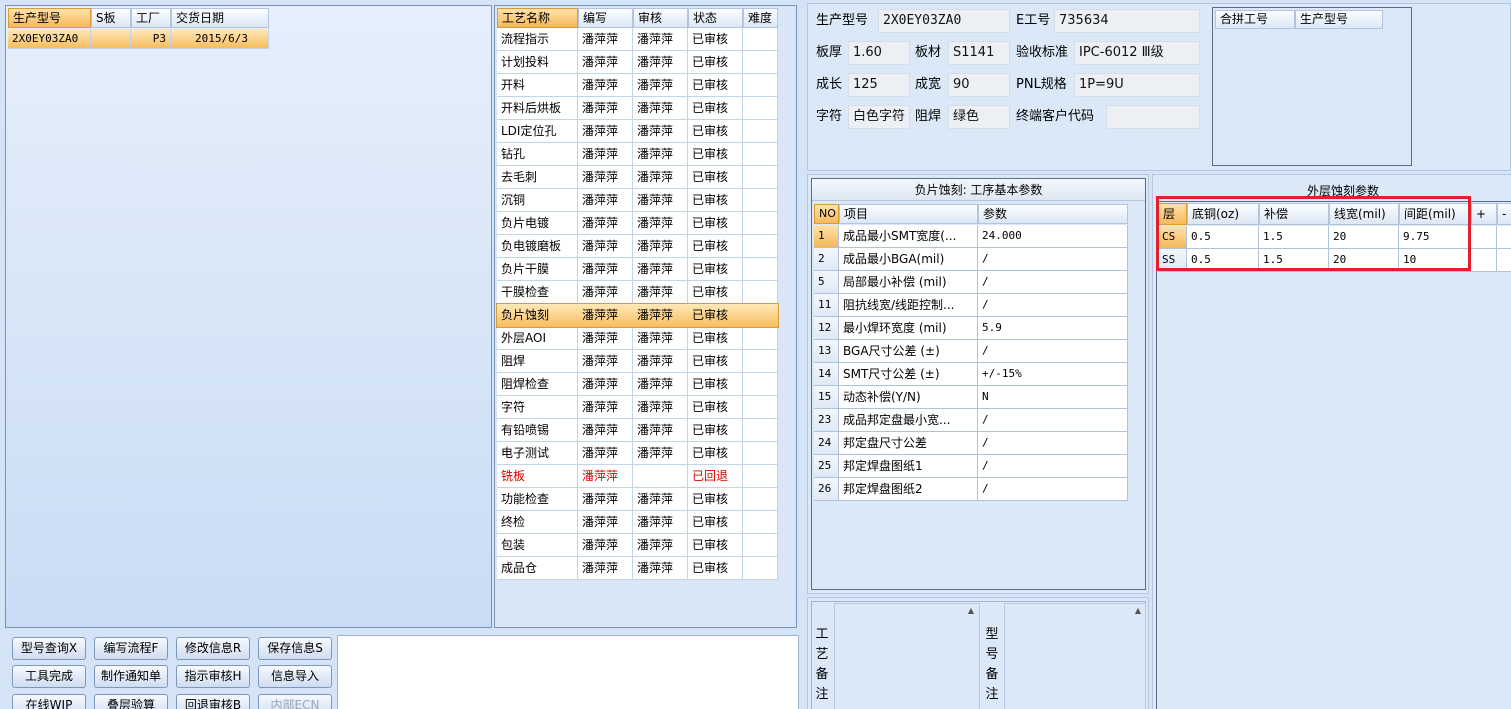 The height and width of the screenshot is (709, 1511). What do you see at coordinates (213, 701) in the screenshot?
I see `return-review-button: 回退审核B` at bounding box center [213, 701].